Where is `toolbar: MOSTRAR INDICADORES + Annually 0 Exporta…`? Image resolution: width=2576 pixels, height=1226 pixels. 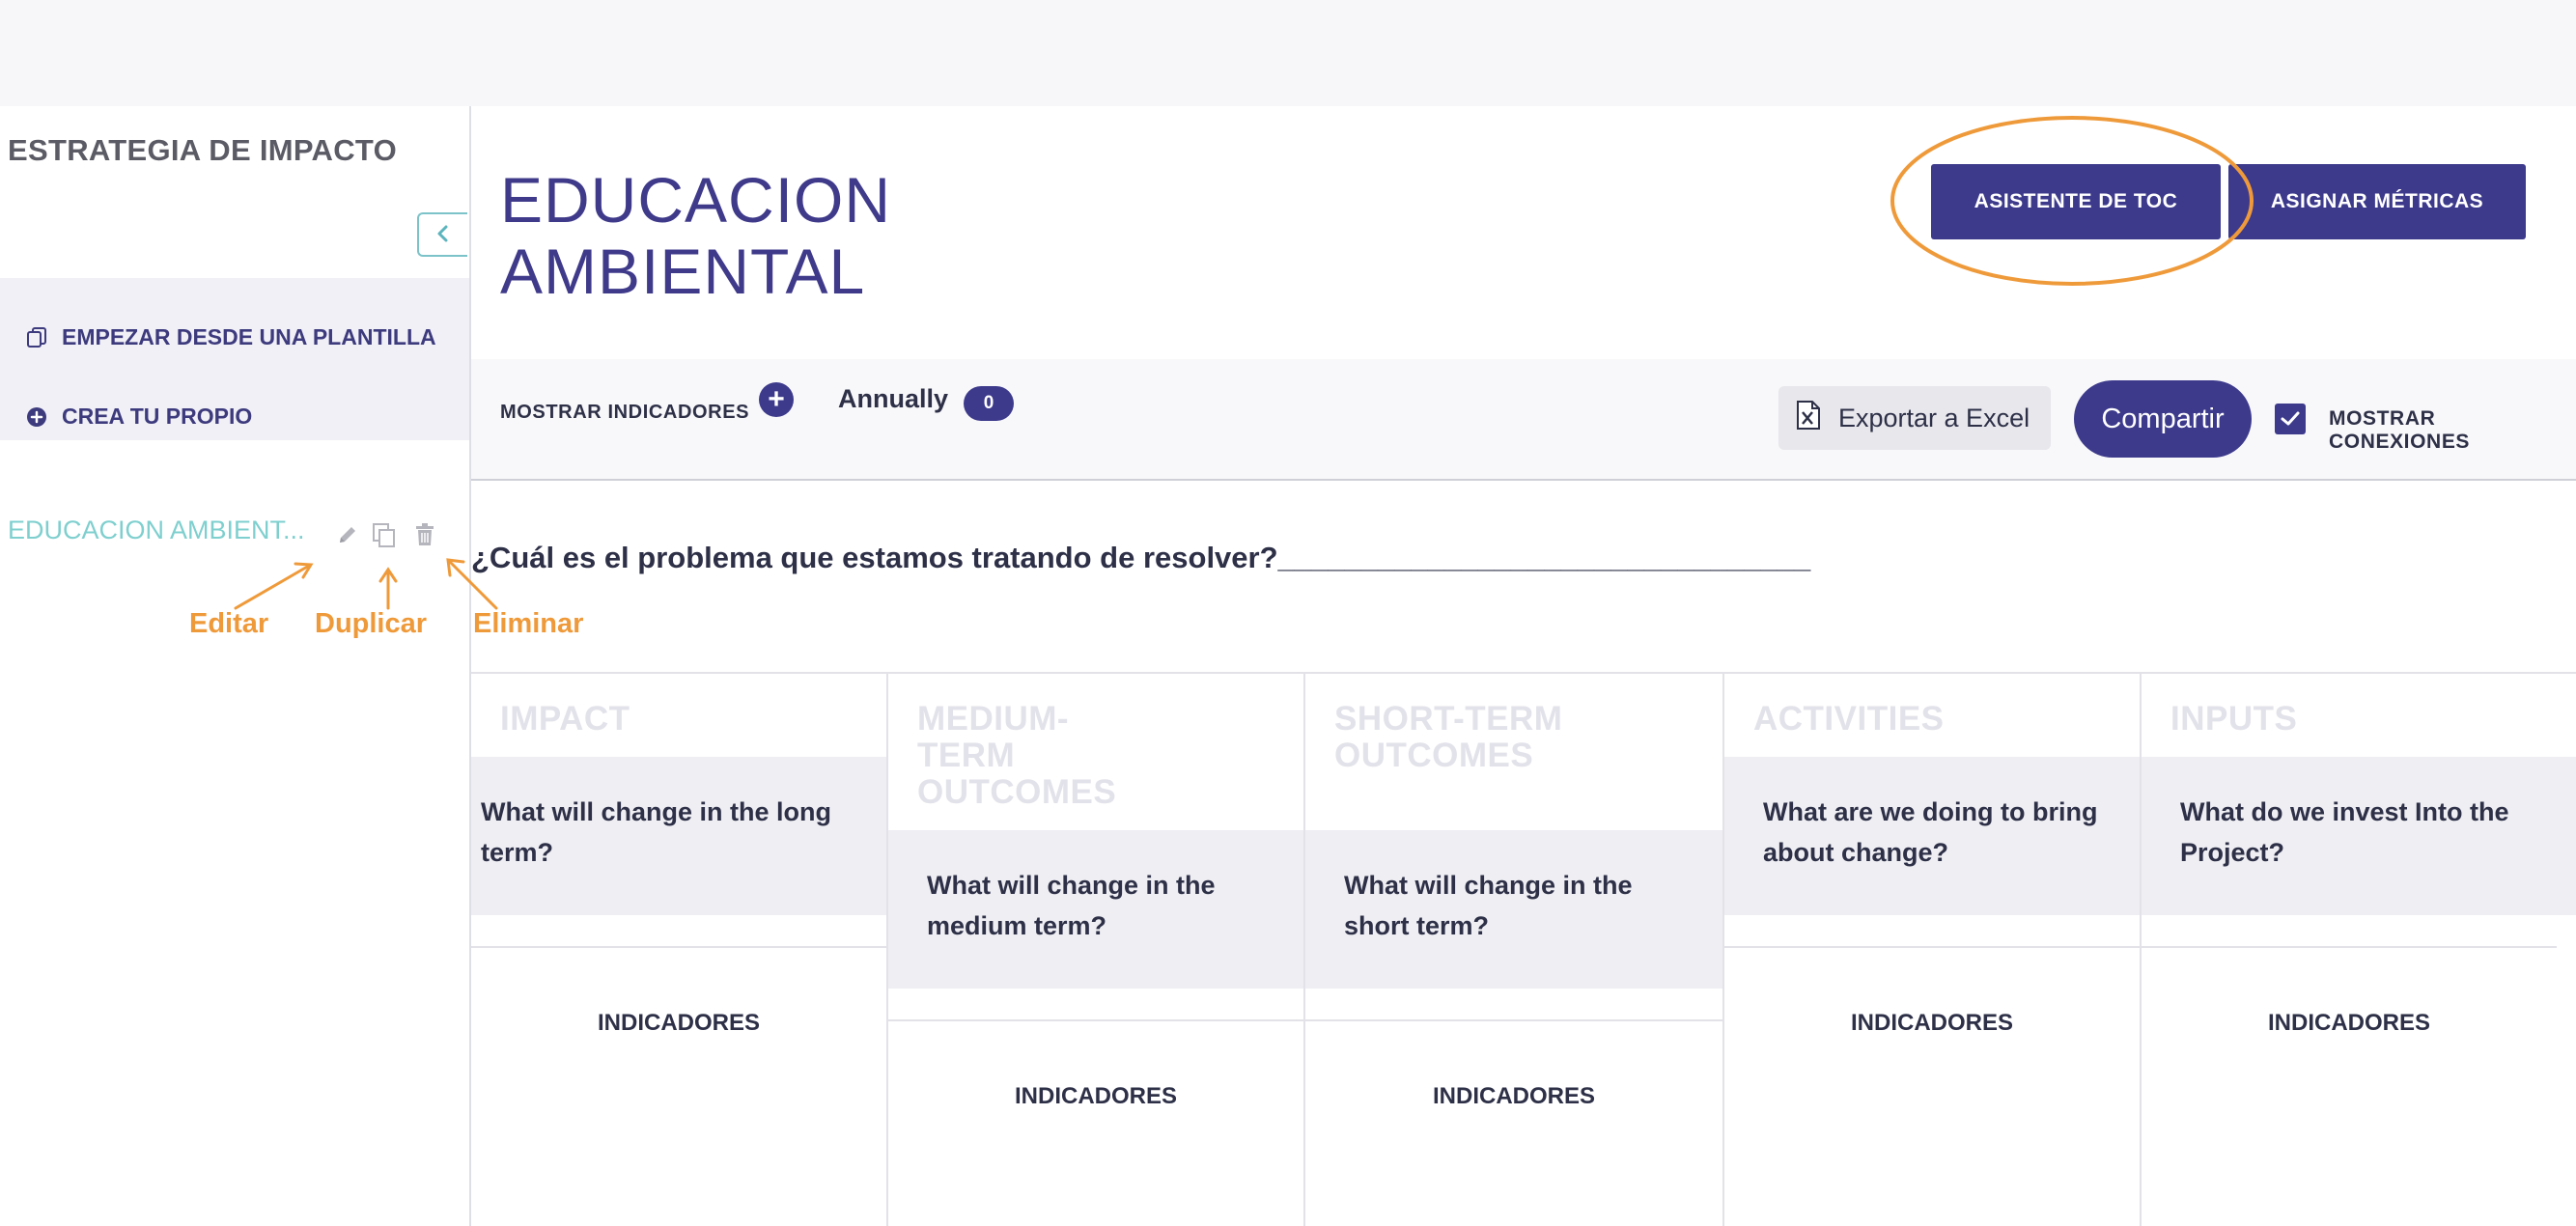 toolbar: MOSTRAR INDICADORES + Annually 0 Exporta… is located at coordinates (1524, 420).